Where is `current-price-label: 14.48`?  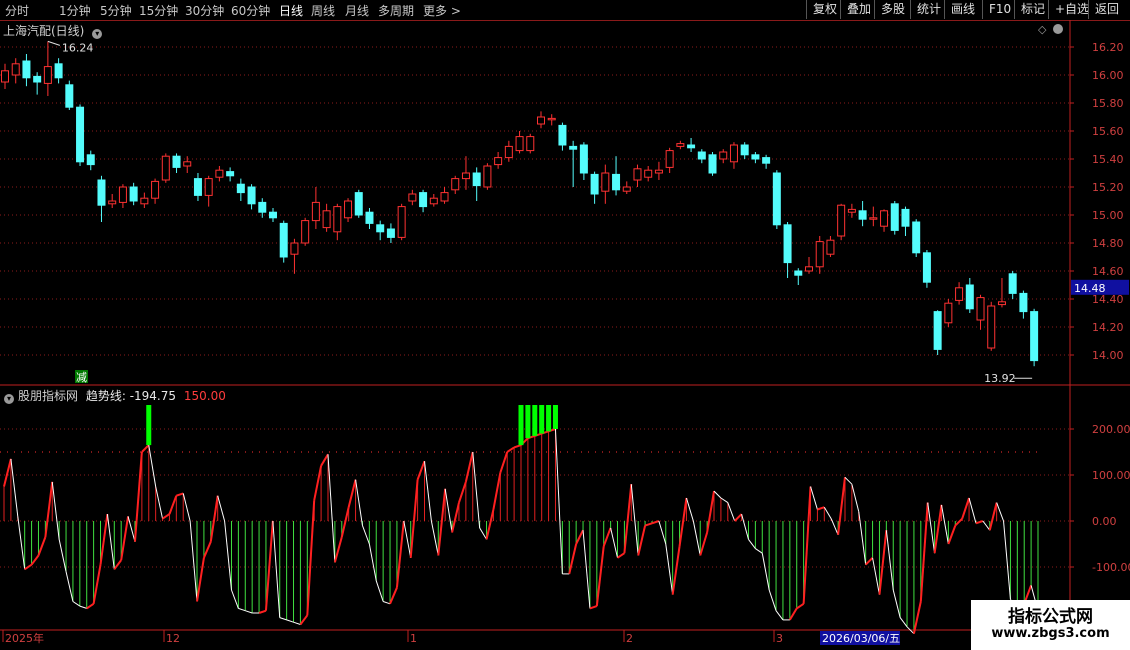
current-price-label: 14.48 is located at coordinates (1090, 288).